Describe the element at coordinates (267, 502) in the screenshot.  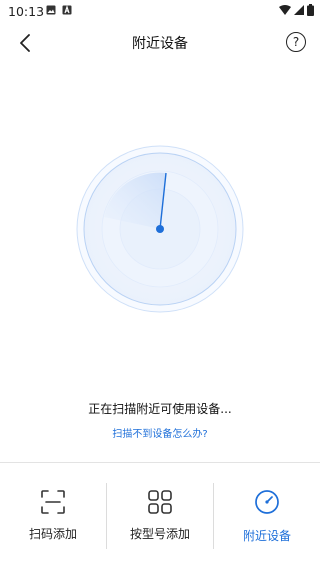
I see `compass-icon` at that location.